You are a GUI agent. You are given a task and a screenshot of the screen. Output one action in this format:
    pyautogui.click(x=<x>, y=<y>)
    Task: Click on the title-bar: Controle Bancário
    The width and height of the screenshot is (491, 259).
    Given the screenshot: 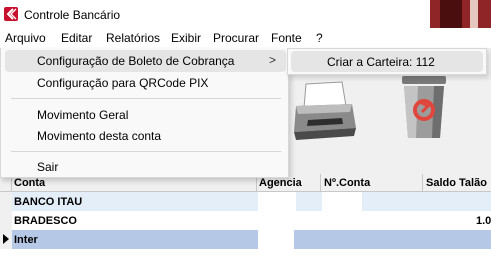 What is the action you would take?
    pyautogui.click(x=245, y=14)
    